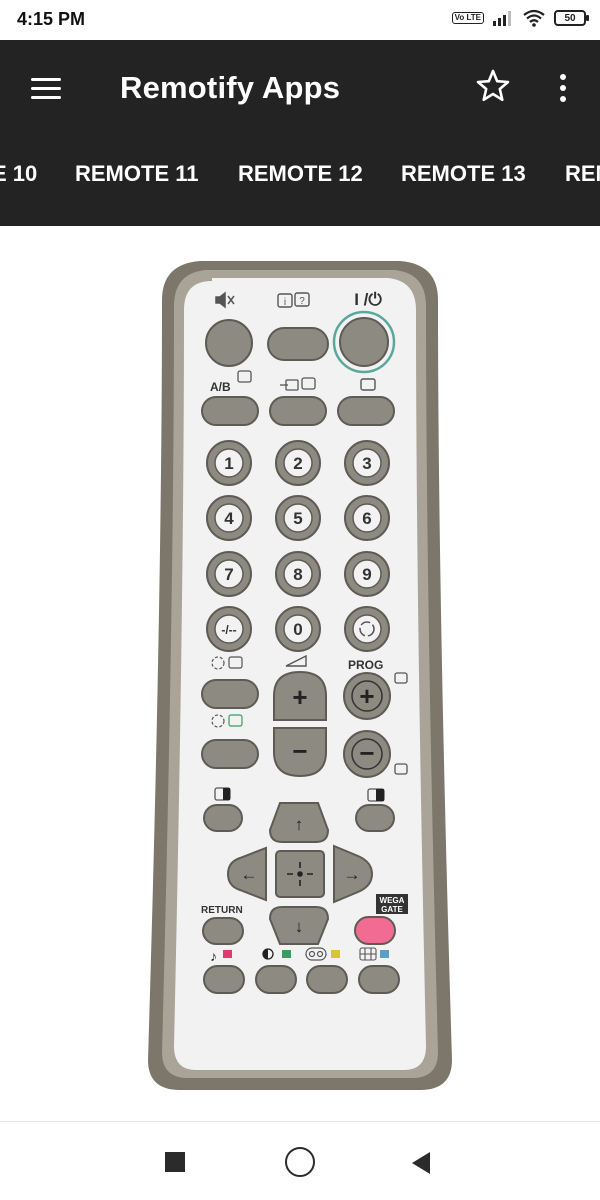  I want to click on status-icons: Vo LTE 50, so click(520, 18).